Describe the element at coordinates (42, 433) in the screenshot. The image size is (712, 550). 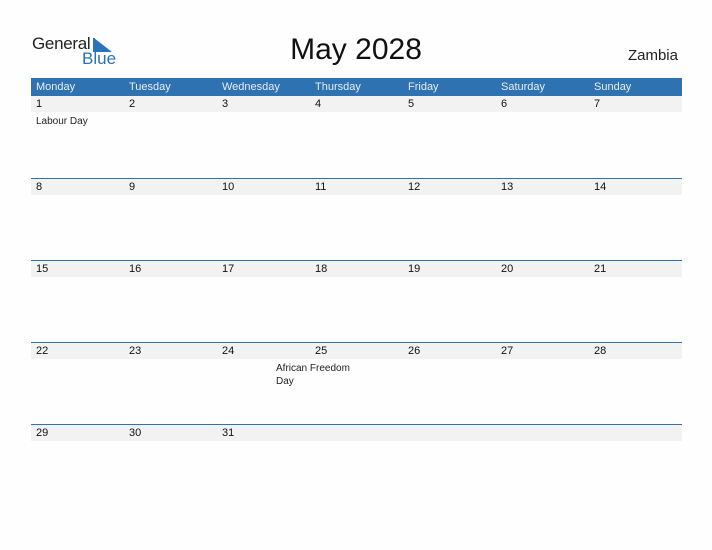
I see `day-number: 29` at that location.